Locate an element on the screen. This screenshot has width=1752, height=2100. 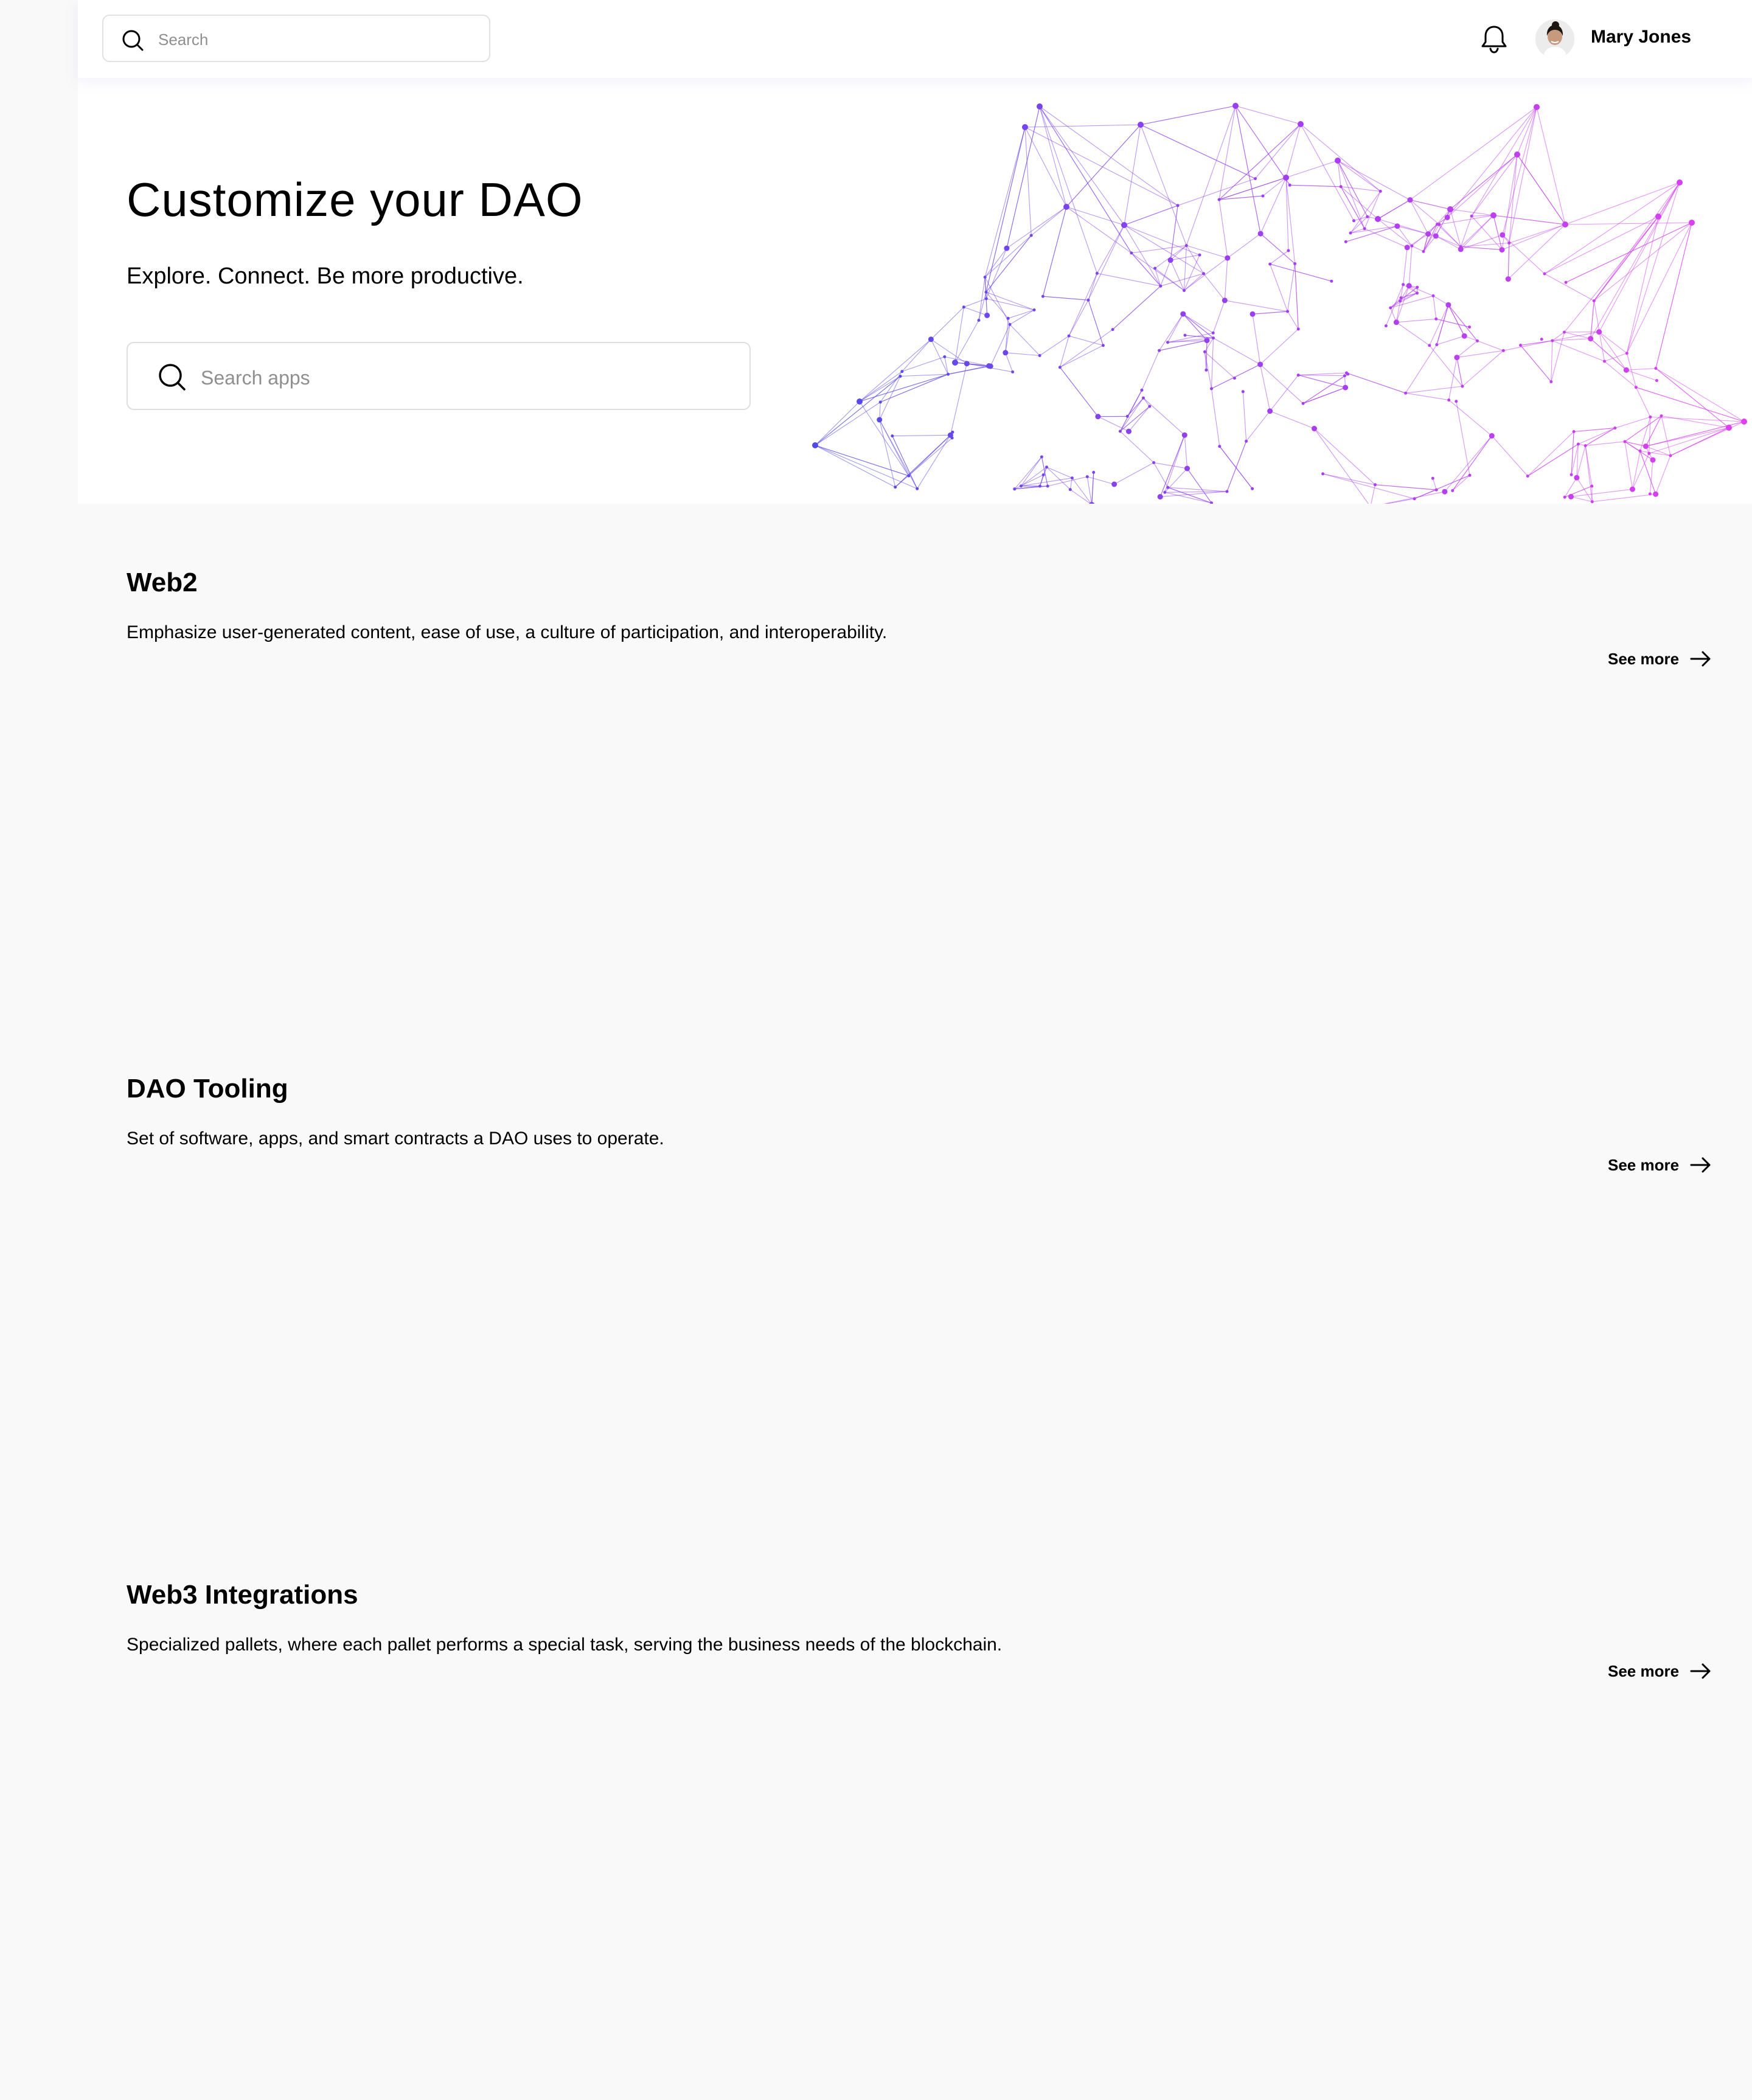
app-search is located at coordinates (439, 376).